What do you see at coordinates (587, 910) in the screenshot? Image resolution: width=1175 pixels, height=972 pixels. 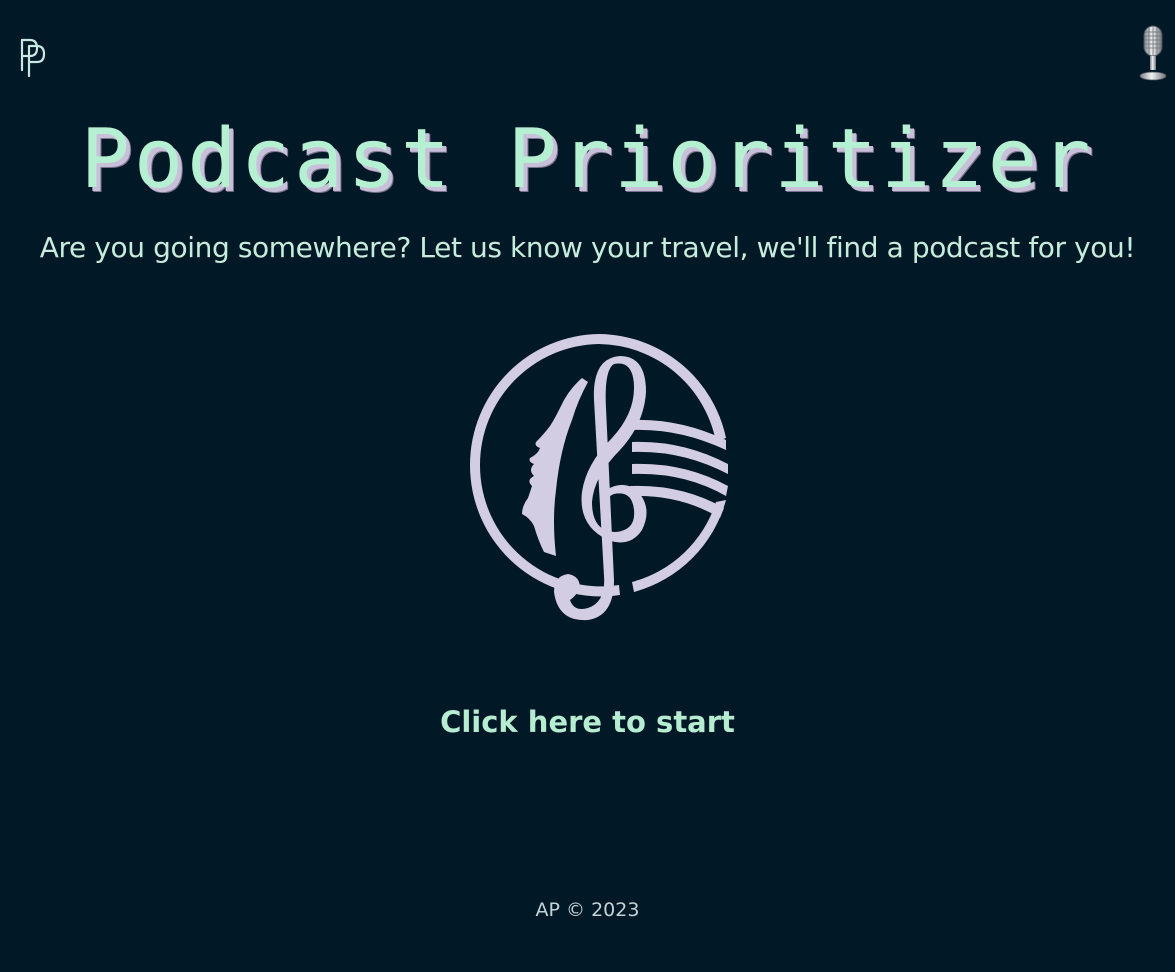 I see `footer-copyright: AP © 2023` at bounding box center [587, 910].